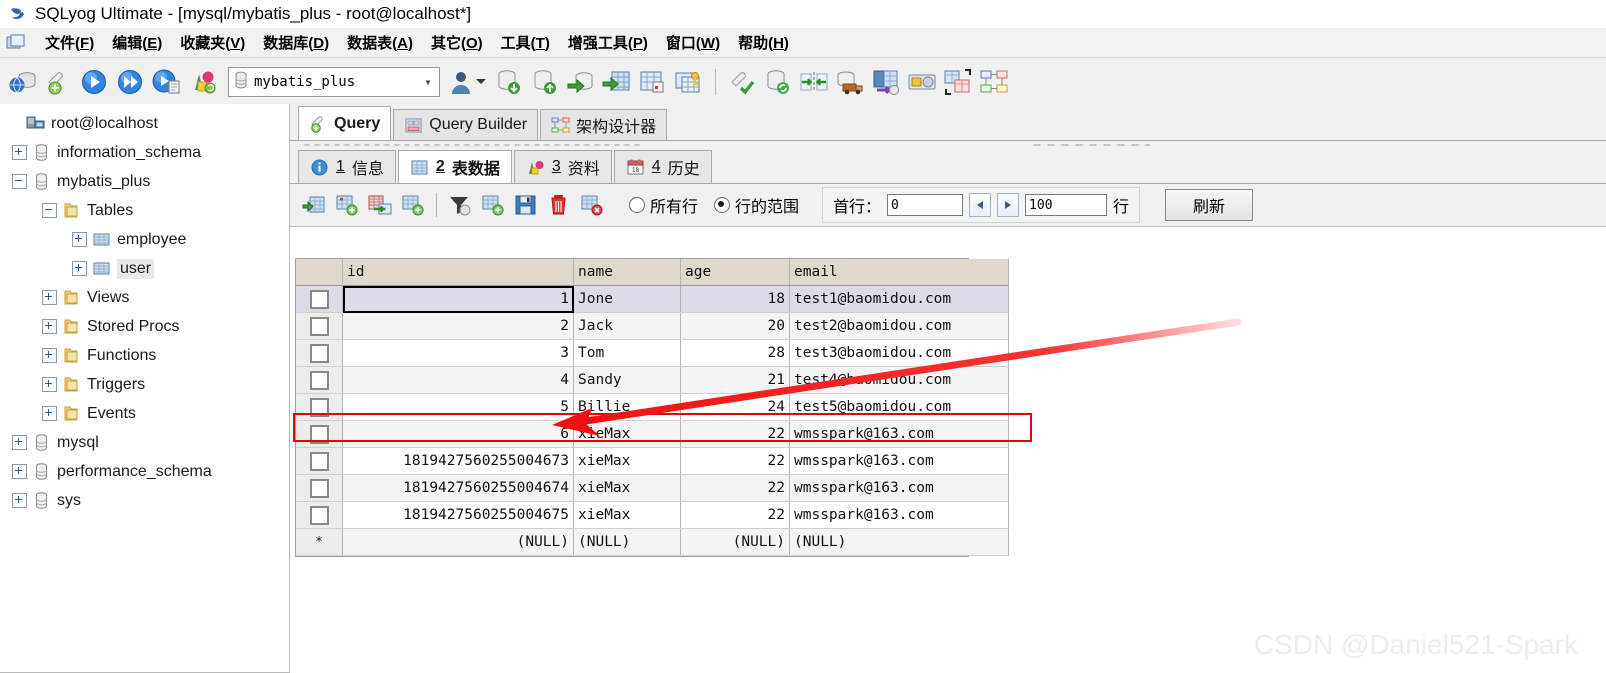  What do you see at coordinates (458, 461) in the screenshot?
I see `cell-id: 1819427560255004673` at bounding box center [458, 461].